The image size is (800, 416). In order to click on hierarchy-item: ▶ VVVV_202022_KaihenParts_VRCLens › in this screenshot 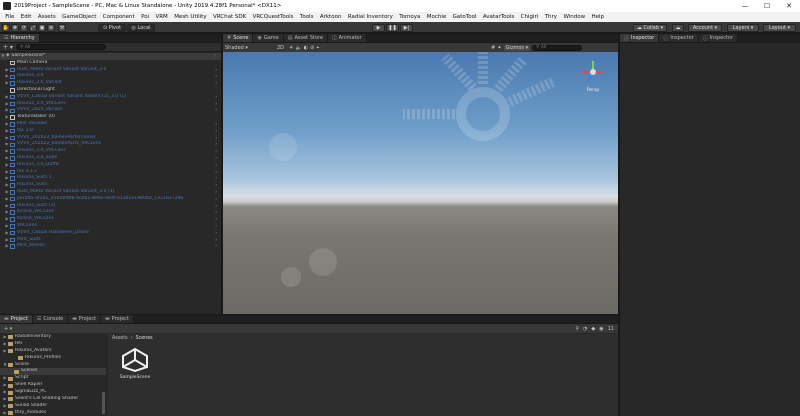, I will do `click(110, 144)`.